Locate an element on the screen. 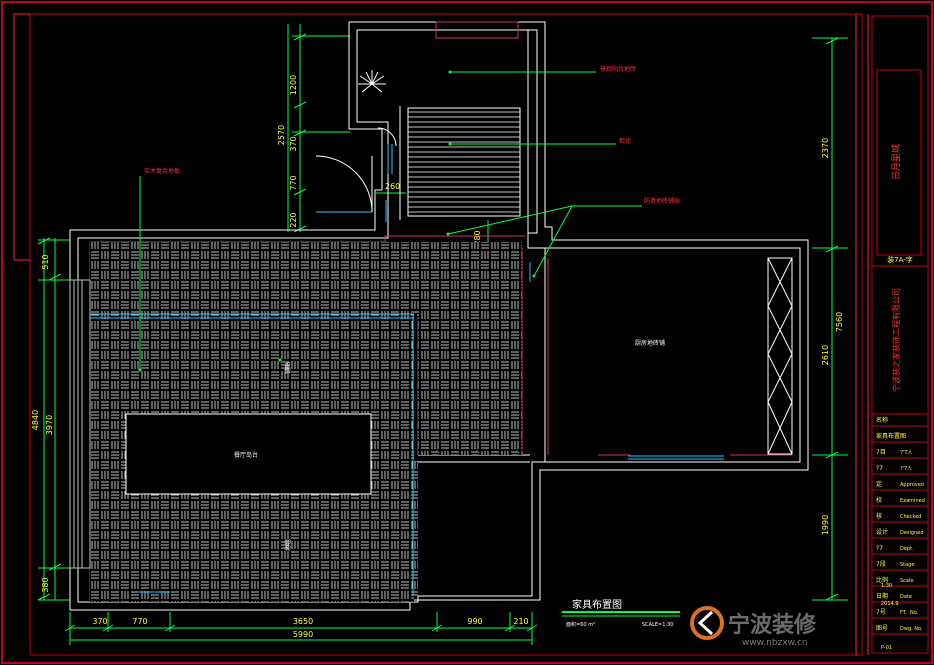 The width and height of the screenshot is (934, 665). watermark-brand: 宁波装修 is located at coordinates (772, 625).